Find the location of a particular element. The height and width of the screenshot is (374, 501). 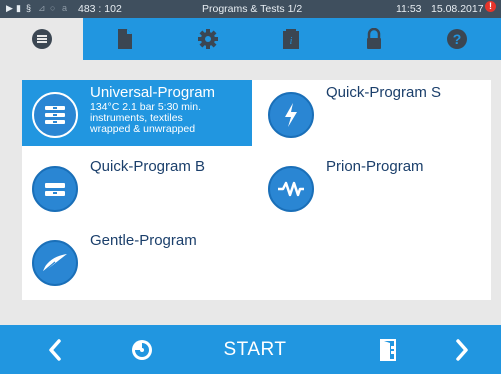

steam-icon: § is located at coordinates (29, 8).